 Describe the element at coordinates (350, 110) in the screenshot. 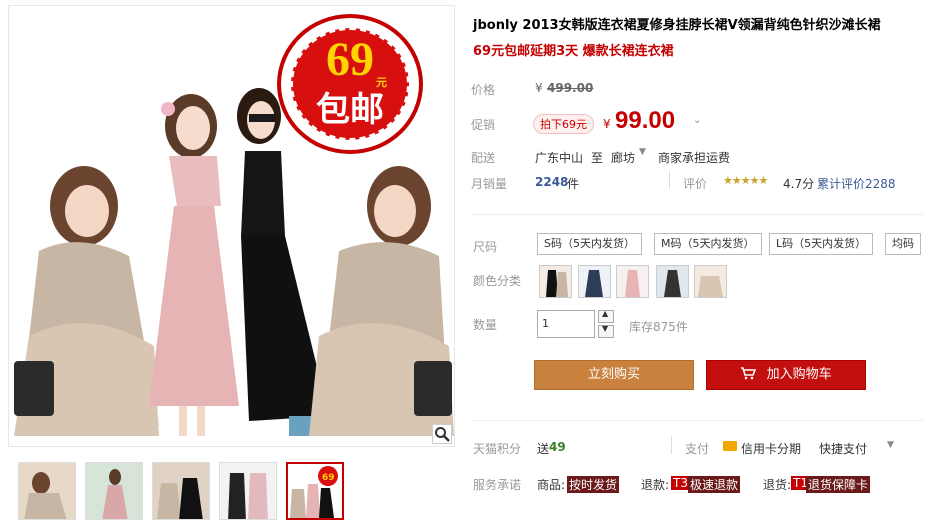

I see `badge-text: 包邮` at that location.